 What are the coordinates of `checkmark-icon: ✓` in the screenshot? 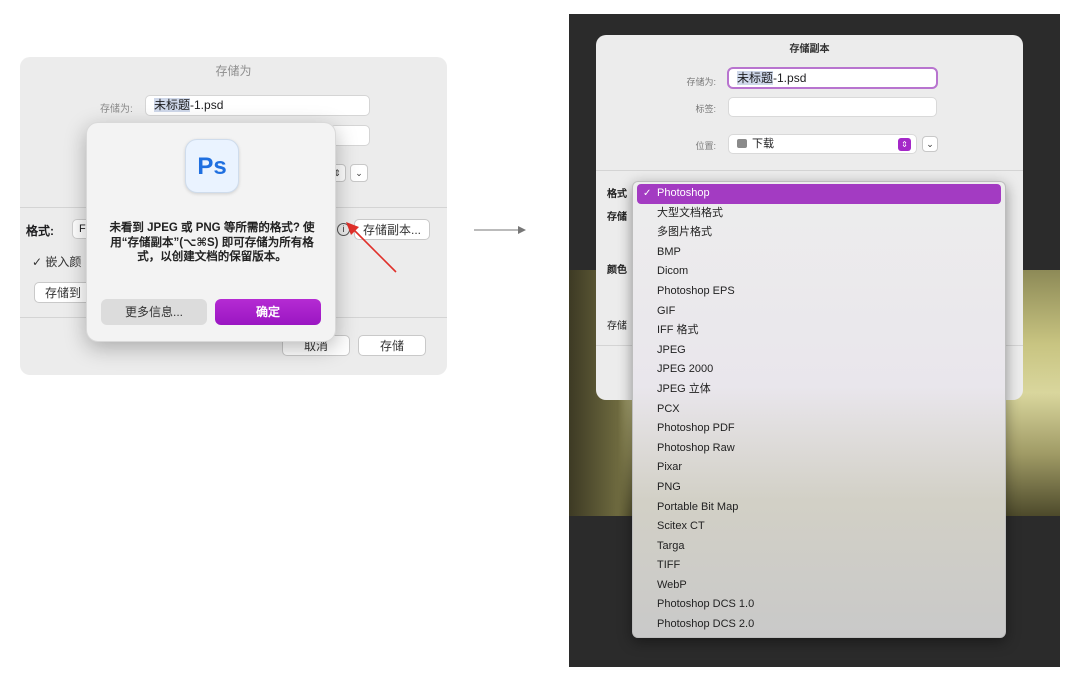 It's located at (647, 193).